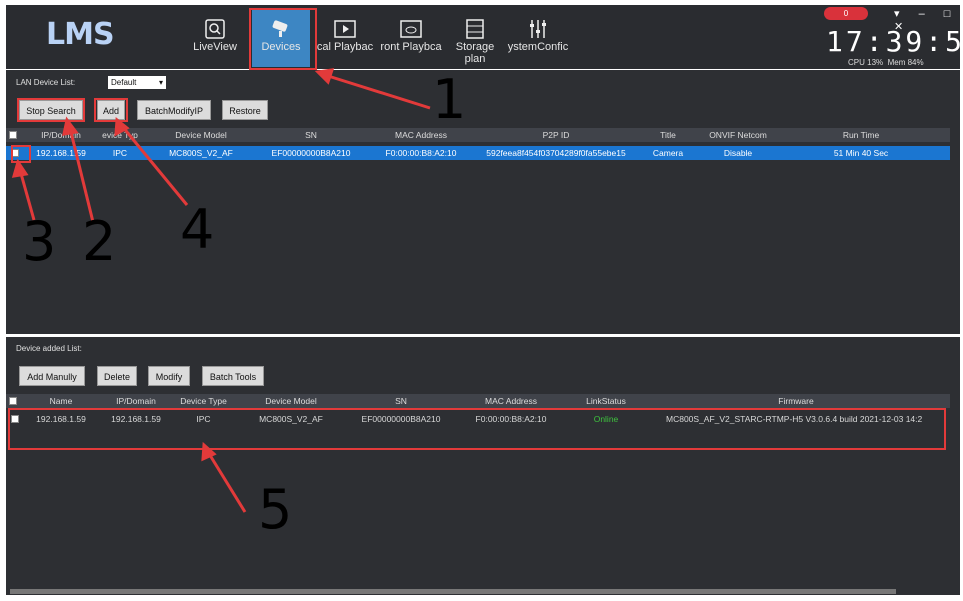  I want to click on annotation-number-4: 4, so click(197, 229).